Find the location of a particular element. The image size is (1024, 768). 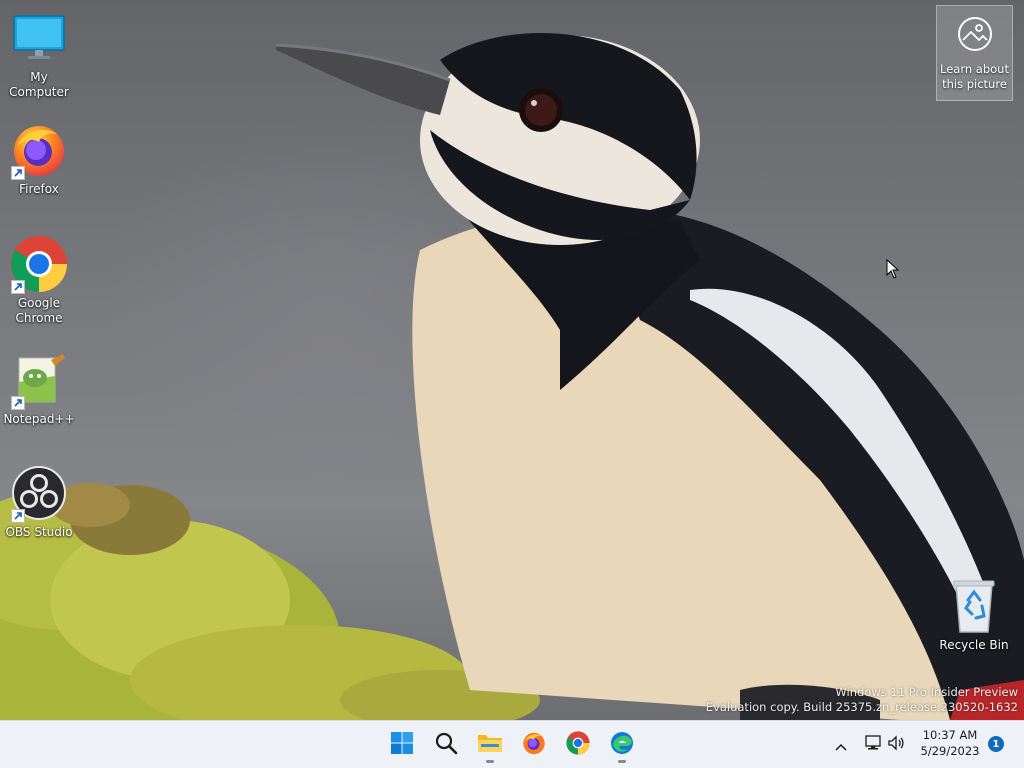

desktop-icon-my-computer: My Computer is located at coordinates (39, 54).